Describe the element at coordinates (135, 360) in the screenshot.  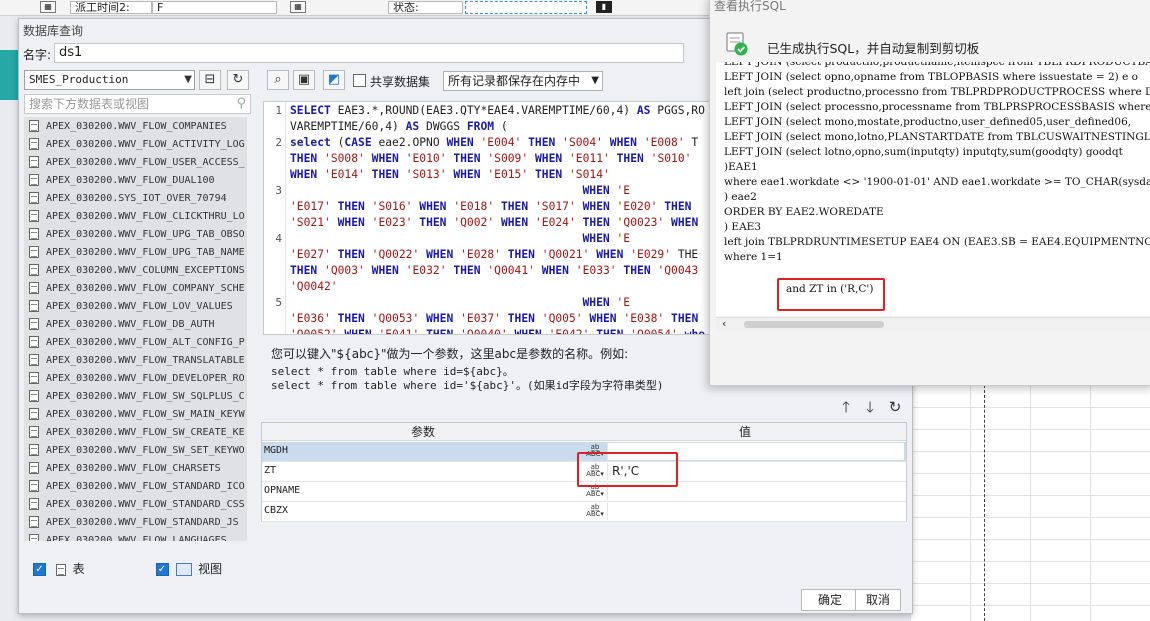
I see `table-list-item: APEX_030200.WWV_FLOW_TRANSLATABLE` at that location.